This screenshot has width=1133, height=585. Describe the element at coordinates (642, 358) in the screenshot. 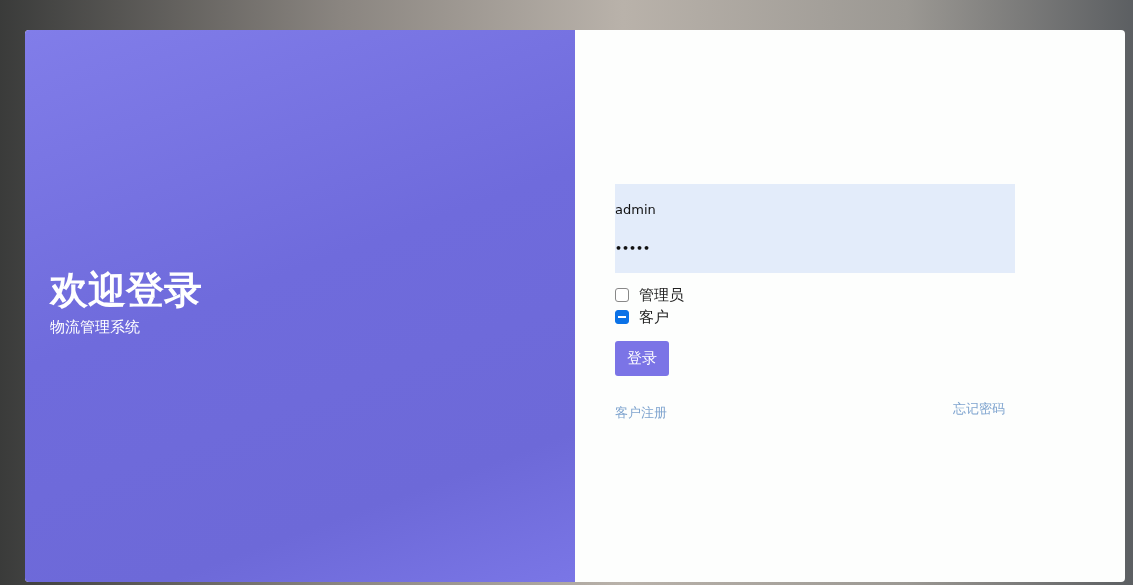

I see `login-button: 登录` at that location.